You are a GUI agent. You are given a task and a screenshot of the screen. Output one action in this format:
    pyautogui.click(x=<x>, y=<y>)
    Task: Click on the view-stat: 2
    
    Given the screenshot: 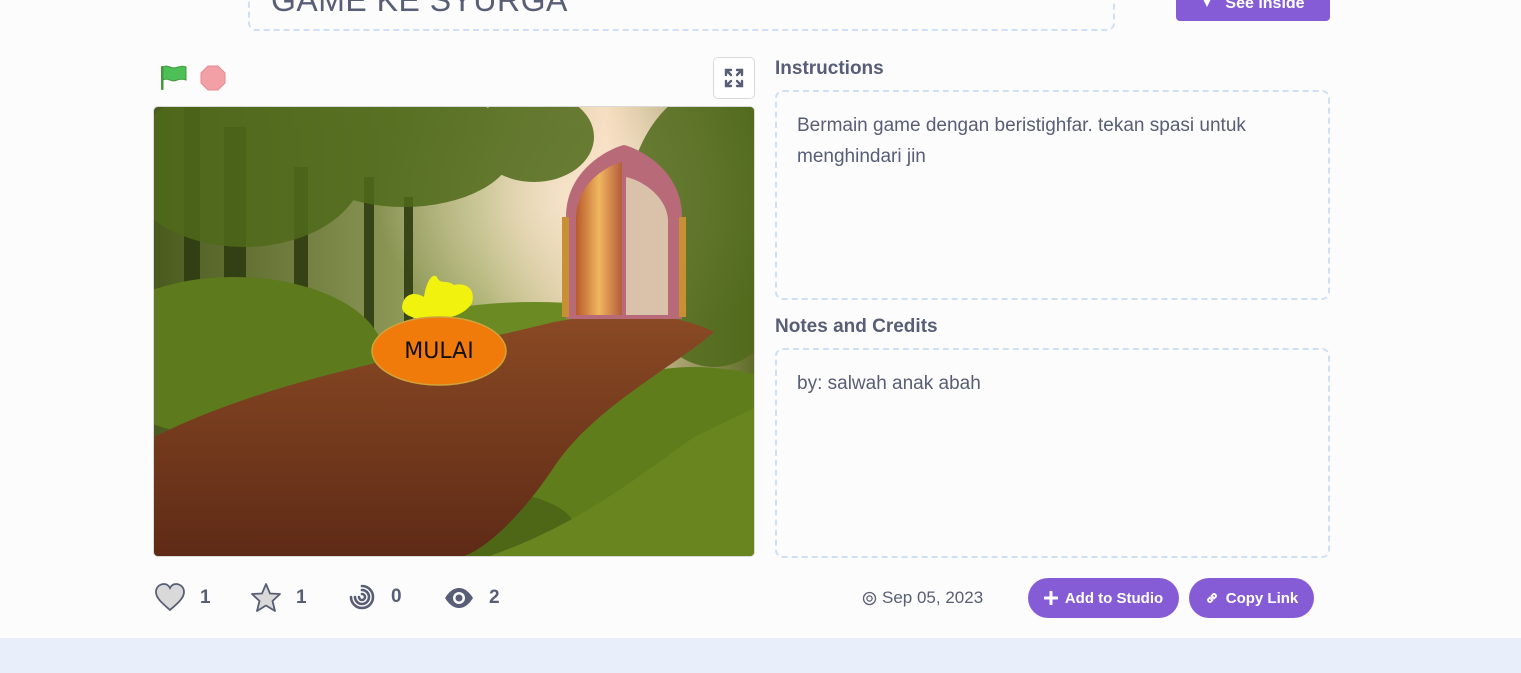 What is the action you would take?
    pyautogui.click(x=471, y=598)
    